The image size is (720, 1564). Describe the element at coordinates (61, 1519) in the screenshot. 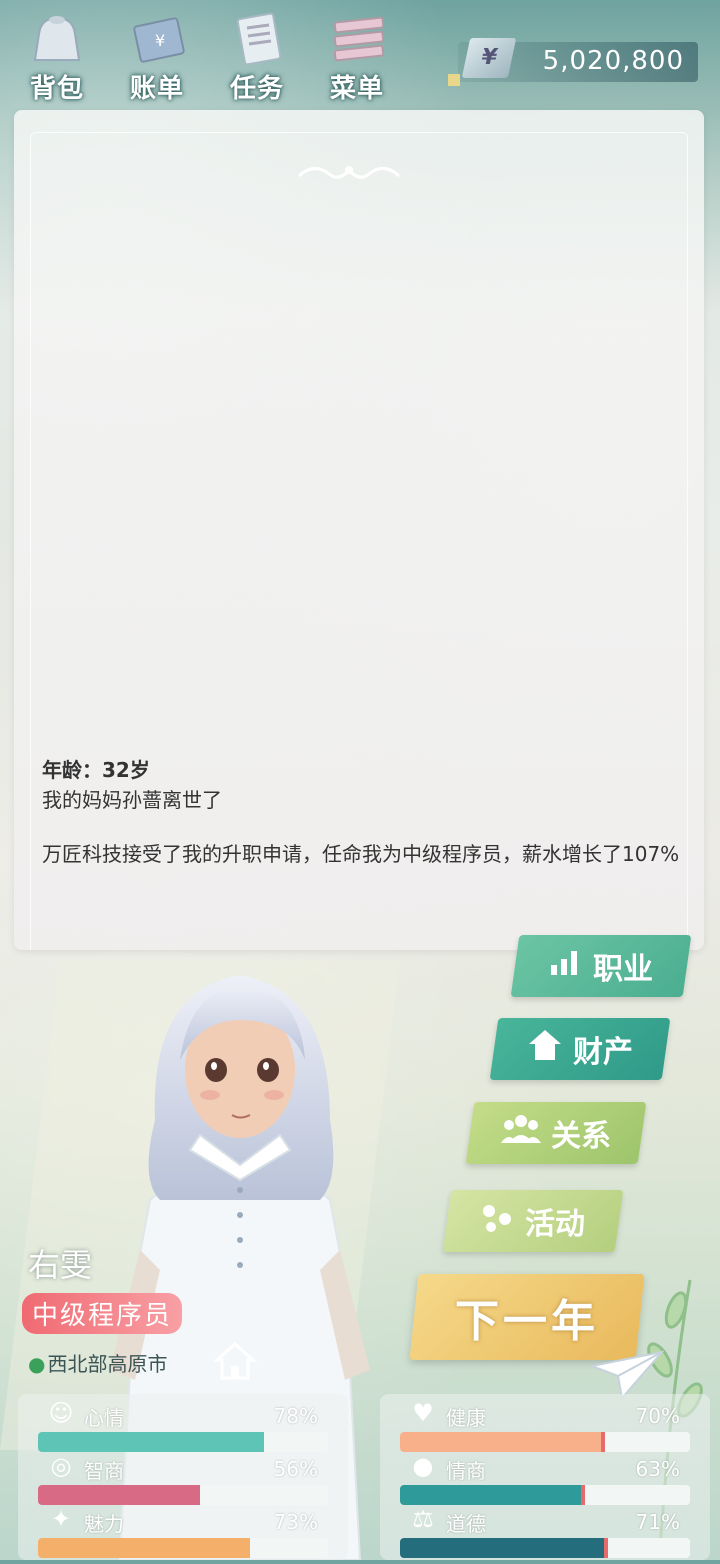

I see `sparkle-icon: ✦` at that location.